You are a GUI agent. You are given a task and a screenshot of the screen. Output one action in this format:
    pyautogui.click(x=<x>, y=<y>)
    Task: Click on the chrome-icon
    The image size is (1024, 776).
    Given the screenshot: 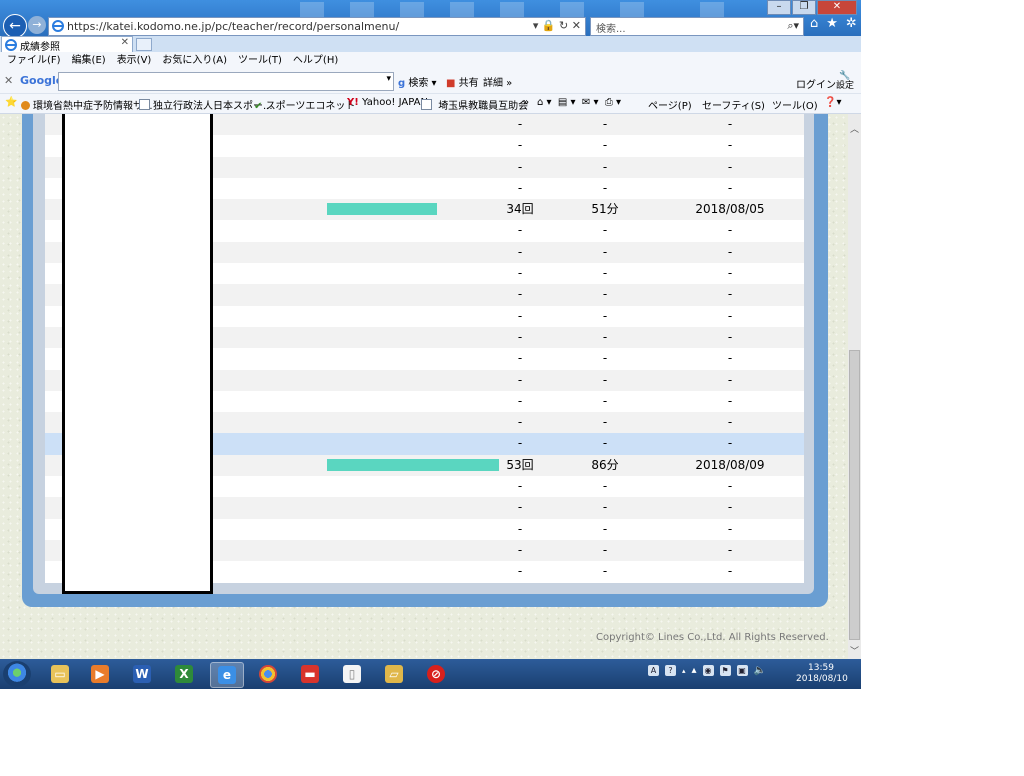 What is the action you would take?
    pyautogui.click(x=268, y=674)
    